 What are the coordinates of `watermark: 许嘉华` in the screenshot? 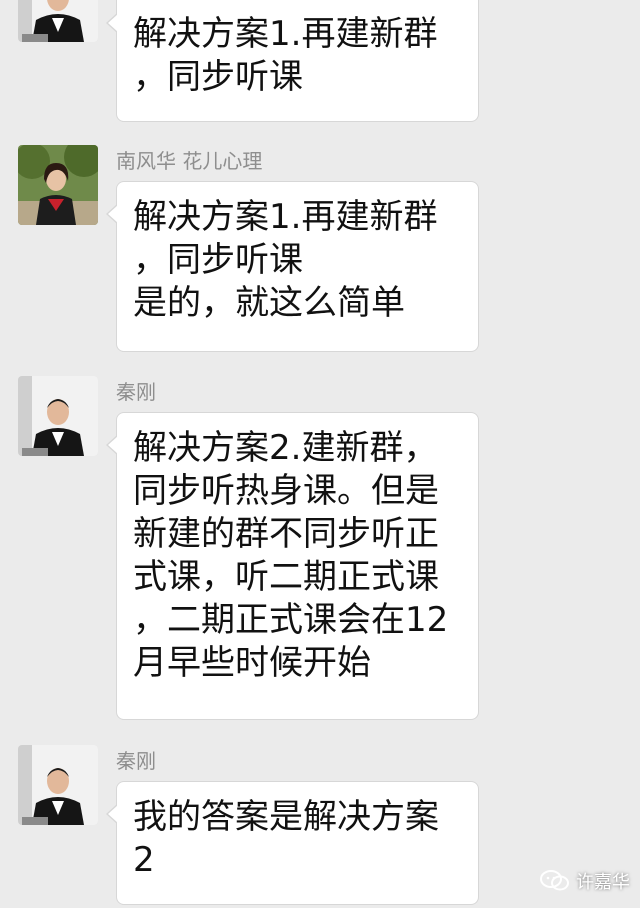 It's located at (585, 881).